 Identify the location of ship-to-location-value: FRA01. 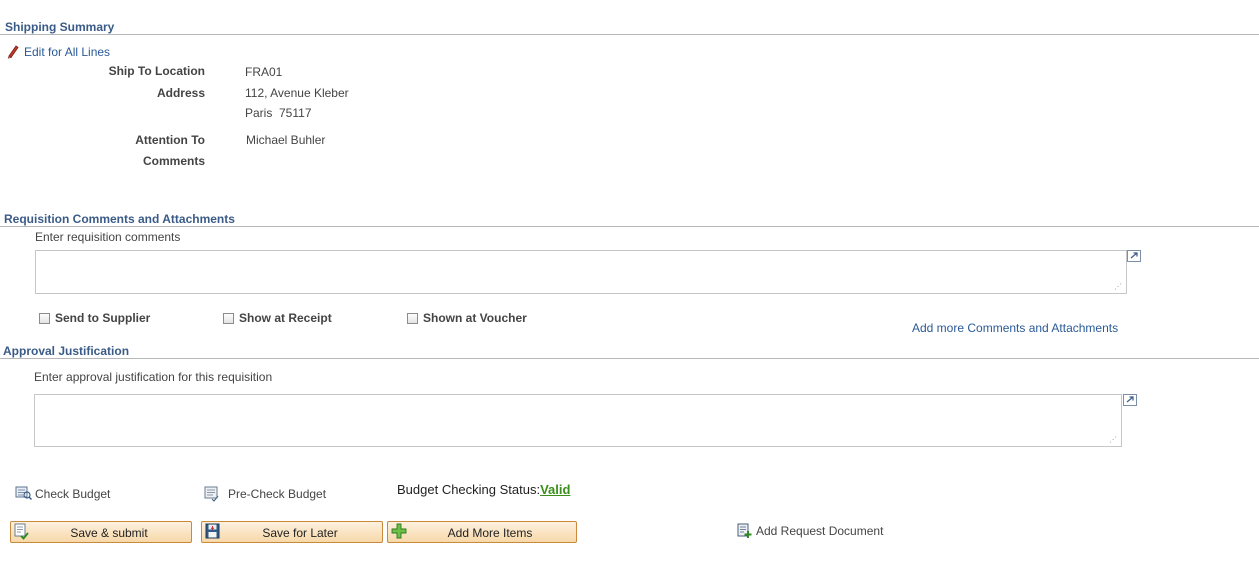
(264, 72).